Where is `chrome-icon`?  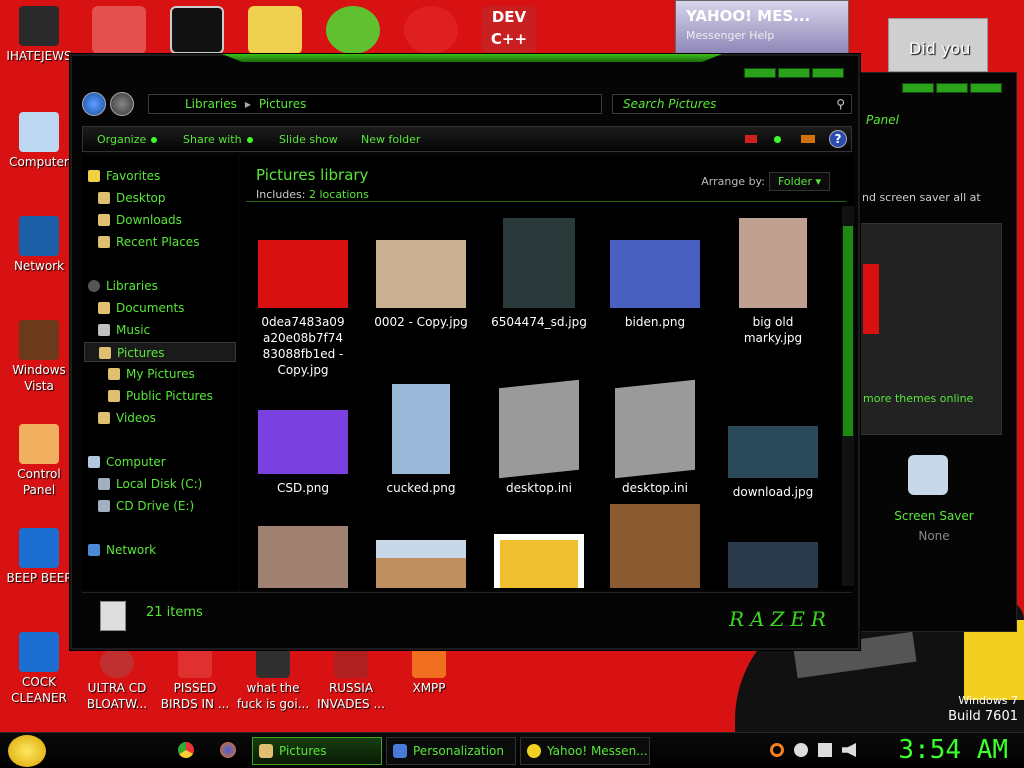
chrome-icon is located at coordinates (186, 750).